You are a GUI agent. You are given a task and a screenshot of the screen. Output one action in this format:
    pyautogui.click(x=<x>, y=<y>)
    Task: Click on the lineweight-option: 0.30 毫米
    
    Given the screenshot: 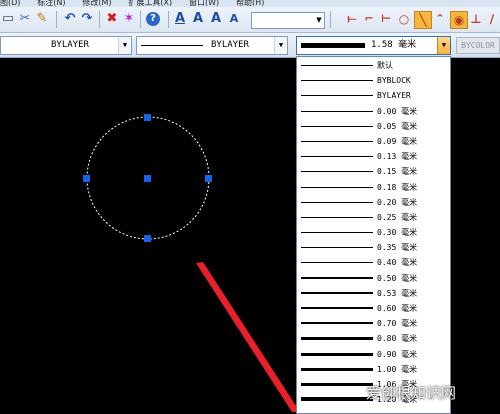 What is the action you would take?
    pyautogui.click(x=373, y=232)
    